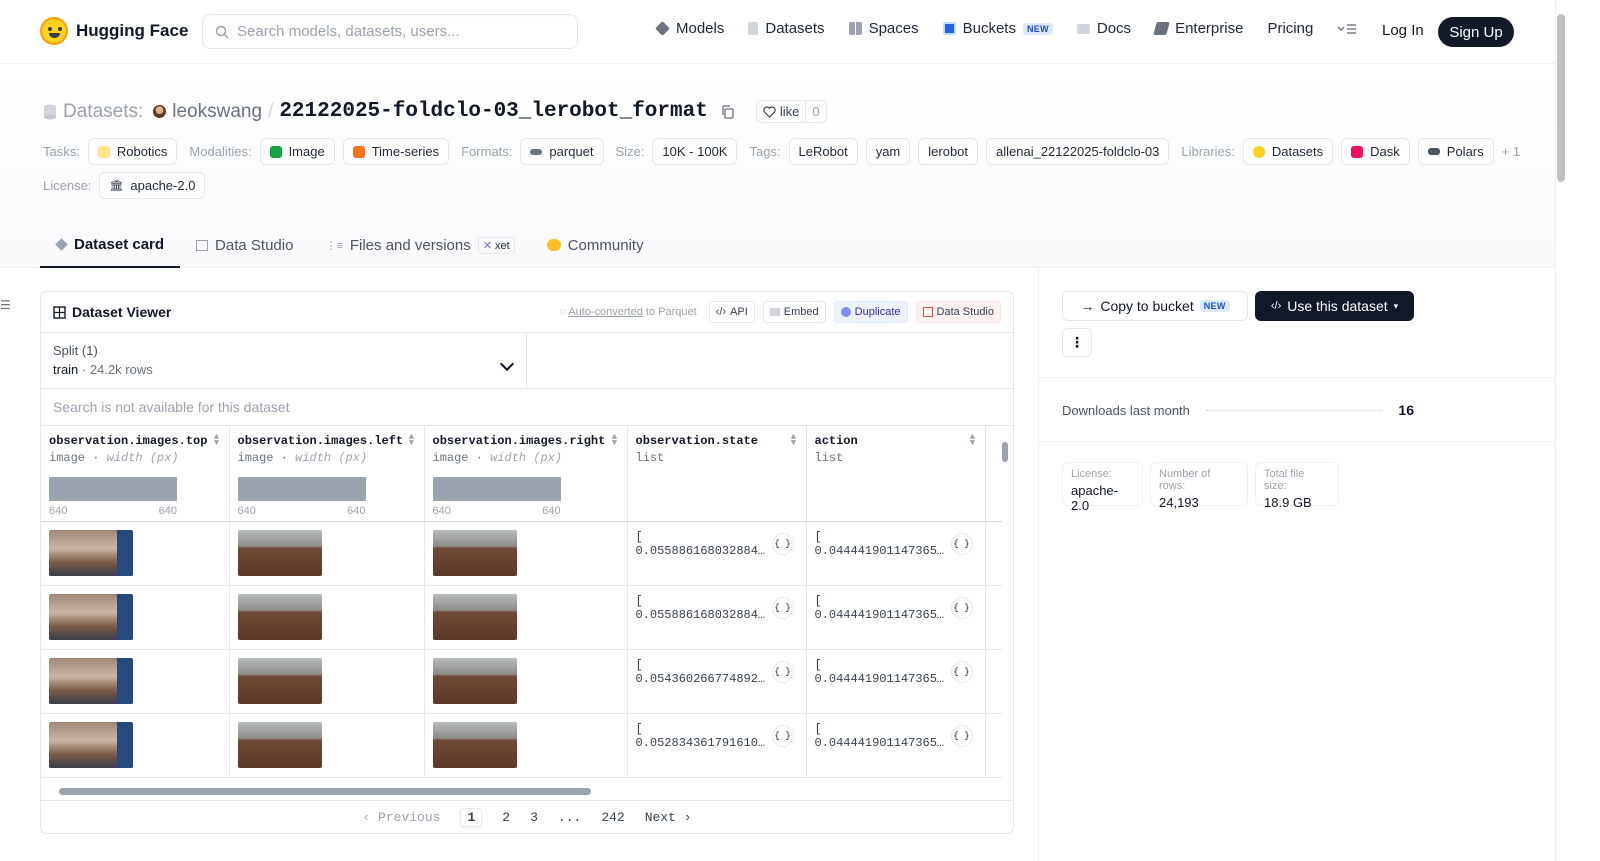 This screenshot has height=861, width=1600. Describe the element at coordinates (896, 474) in the screenshot. I see `column-header: action ▲ ▼ list` at that location.